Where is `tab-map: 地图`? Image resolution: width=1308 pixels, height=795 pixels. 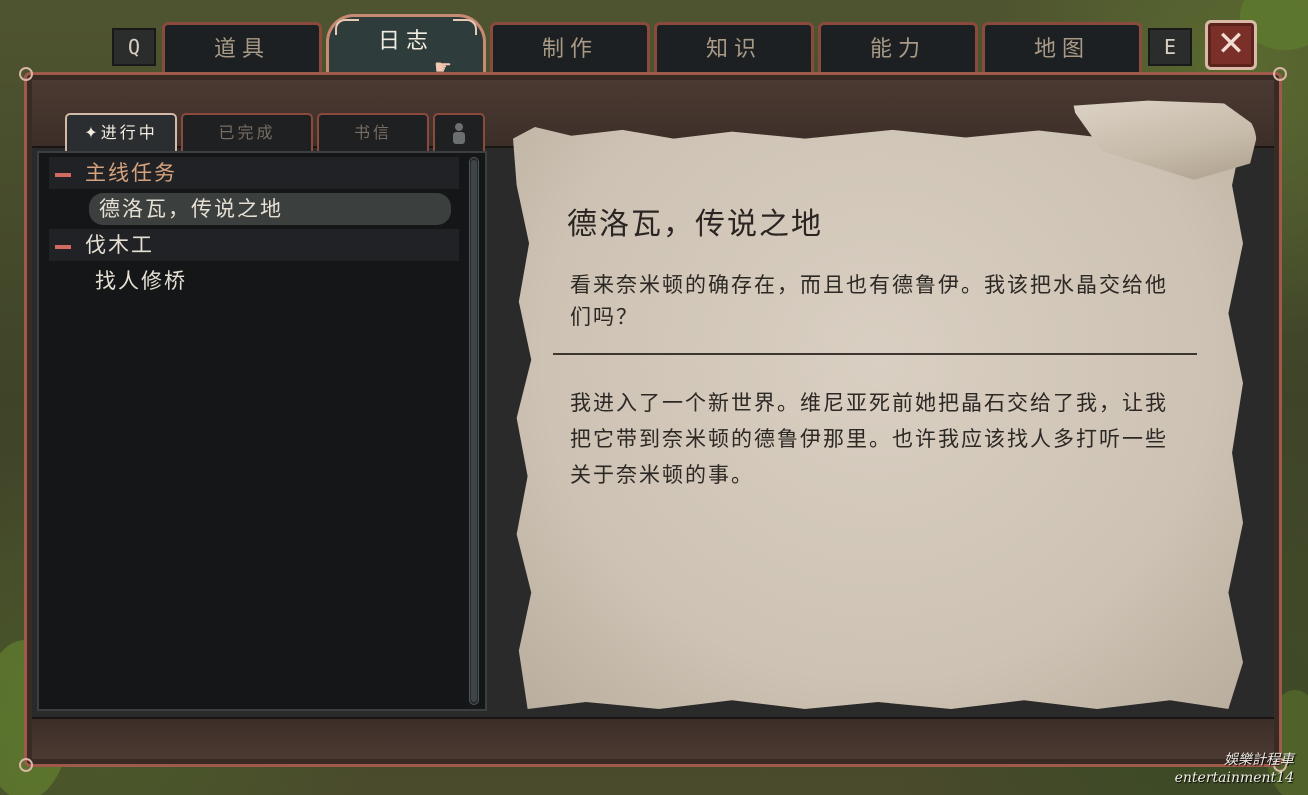
tab-map: 地图 is located at coordinates (1062, 48).